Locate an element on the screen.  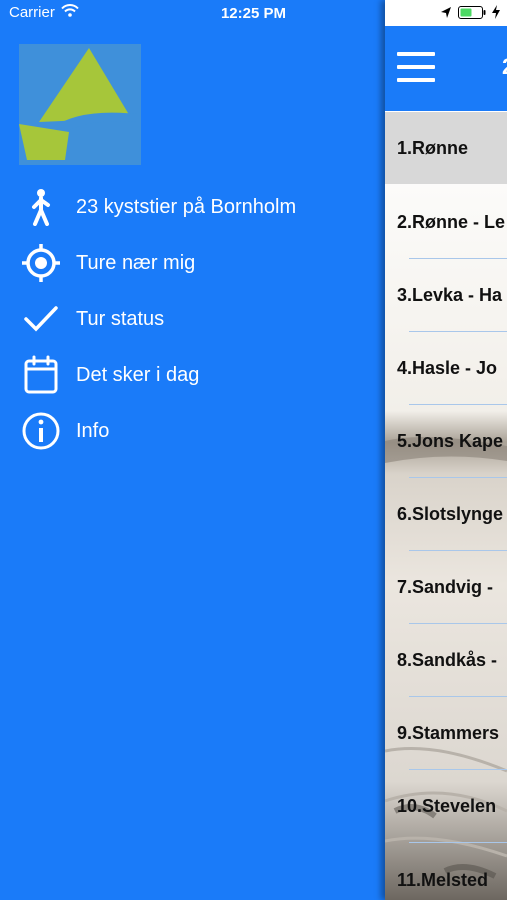
calendar-icon is located at coordinates (41, 375).